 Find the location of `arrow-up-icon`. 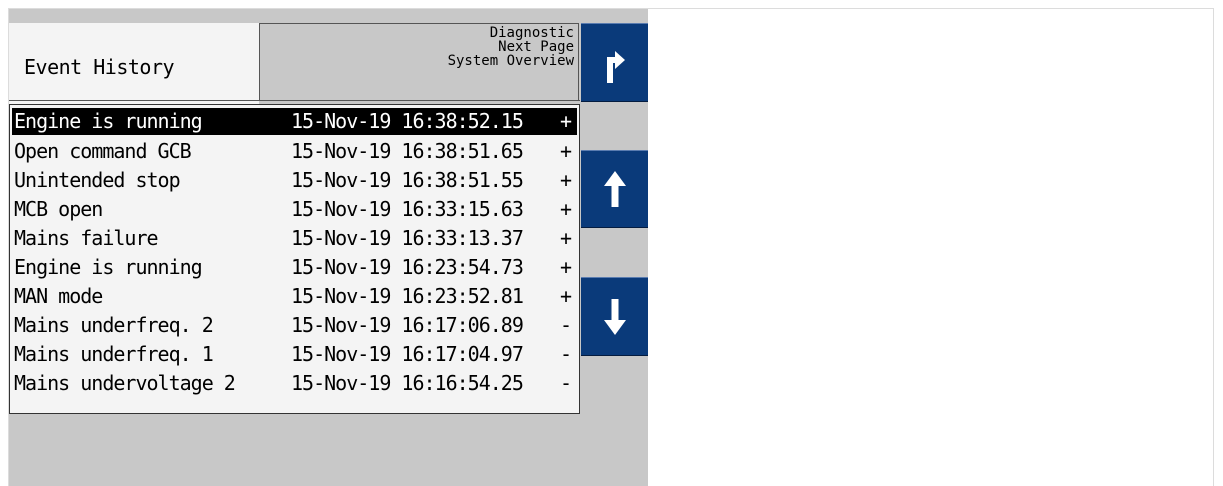

arrow-up-icon is located at coordinates (614, 189).